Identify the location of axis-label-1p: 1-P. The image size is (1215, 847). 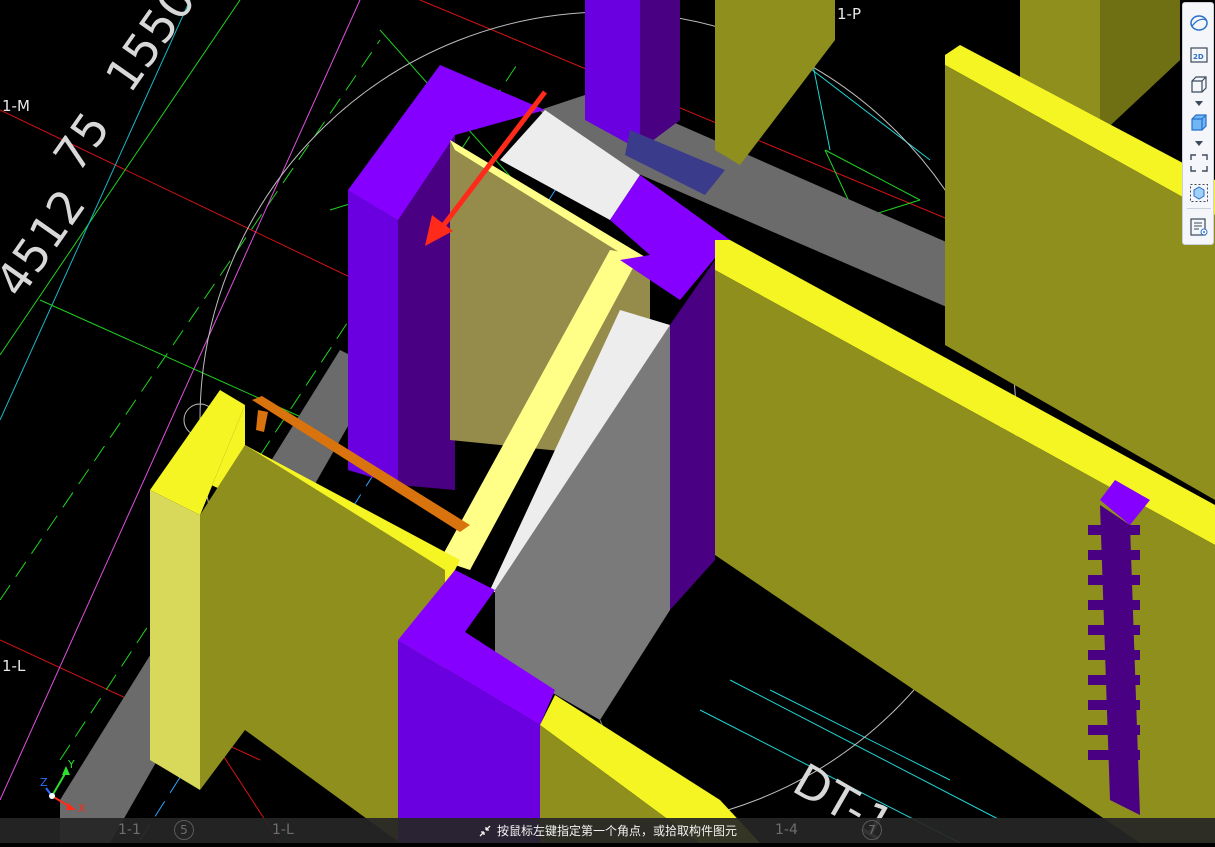
(849, 14).